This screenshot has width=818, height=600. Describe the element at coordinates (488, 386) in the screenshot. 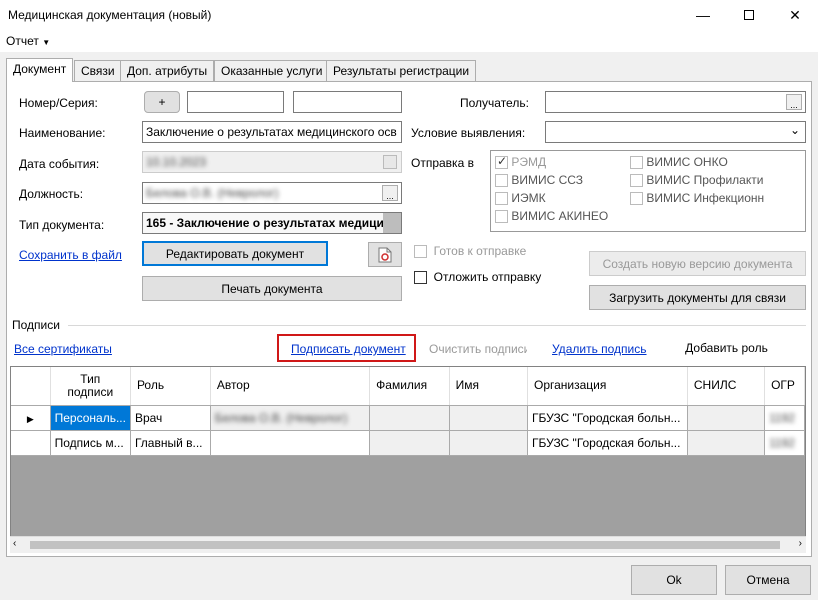

I see `column-header-name: Имя` at that location.